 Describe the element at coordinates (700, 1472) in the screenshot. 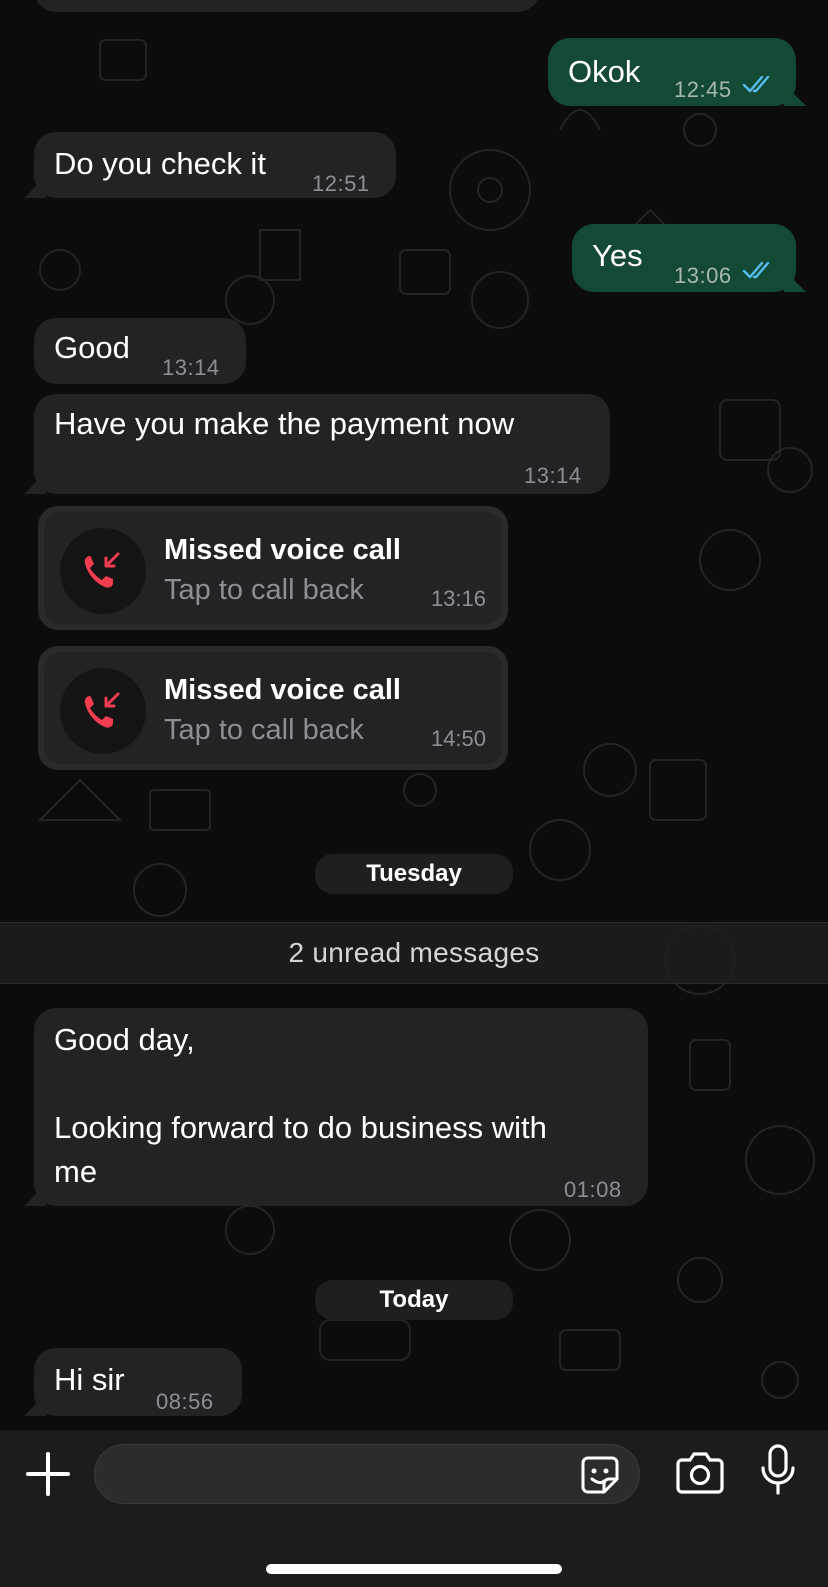

I see `camera-icon` at that location.